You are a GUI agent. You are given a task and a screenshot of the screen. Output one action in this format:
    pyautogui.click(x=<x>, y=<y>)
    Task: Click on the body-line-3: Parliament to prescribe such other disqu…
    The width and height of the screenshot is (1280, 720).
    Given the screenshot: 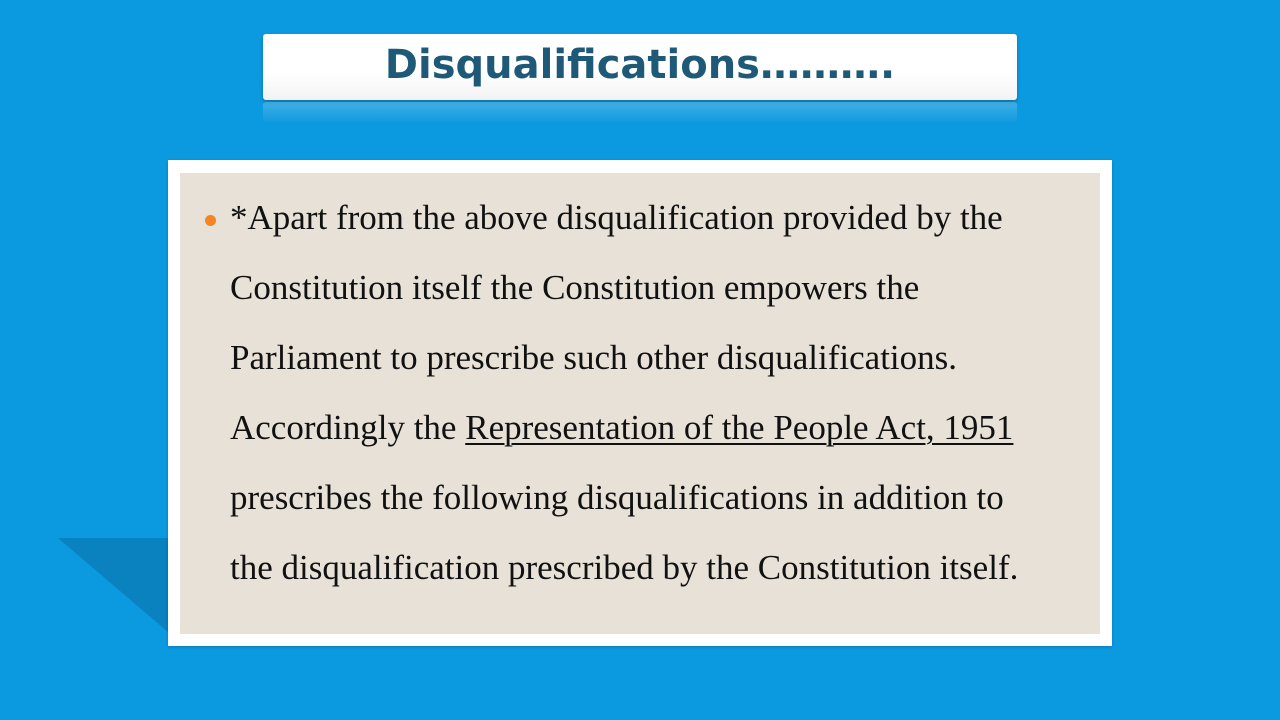 What is the action you would take?
    pyautogui.click(x=594, y=357)
    